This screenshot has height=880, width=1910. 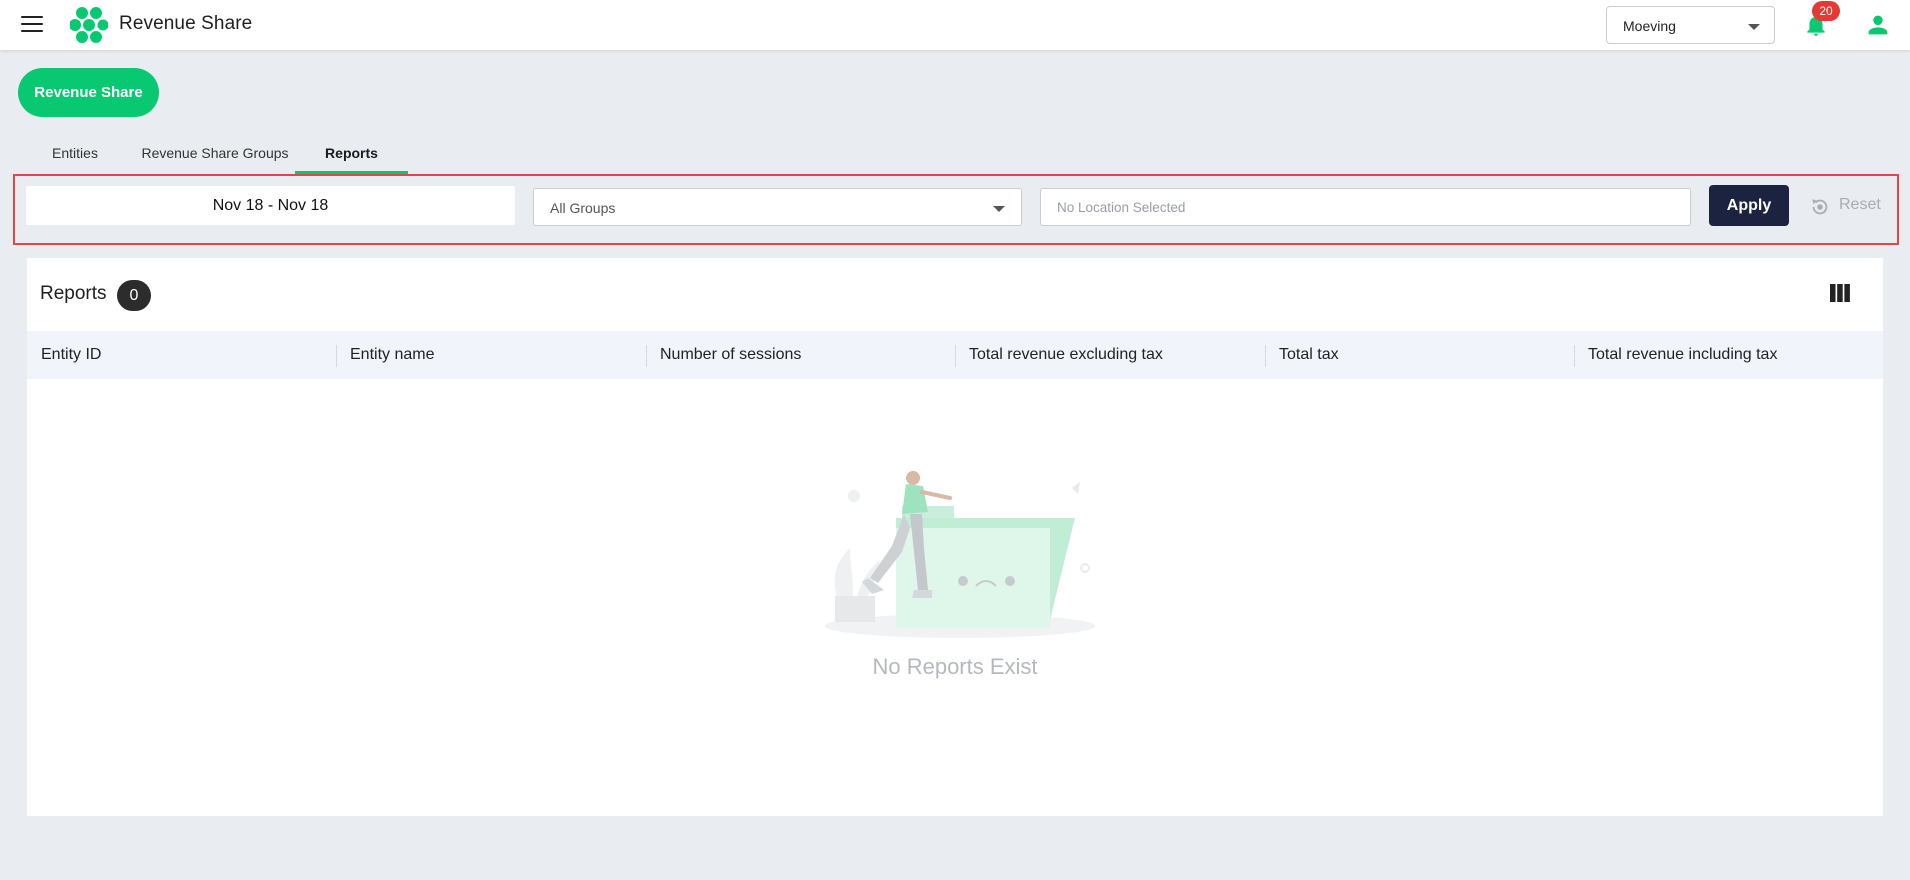 What do you see at coordinates (1110, 355) in the screenshot?
I see `column-header-total-revenue-excl-tax: Total revenue excluding tax` at bounding box center [1110, 355].